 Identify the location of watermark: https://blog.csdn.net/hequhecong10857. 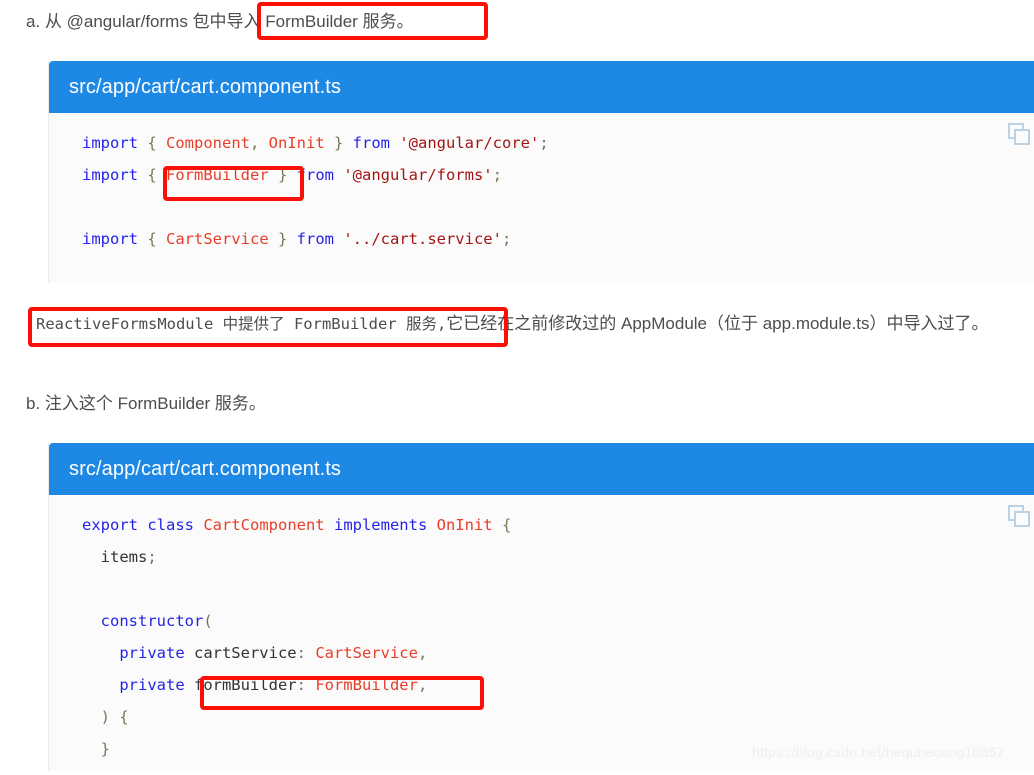
(878, 752).